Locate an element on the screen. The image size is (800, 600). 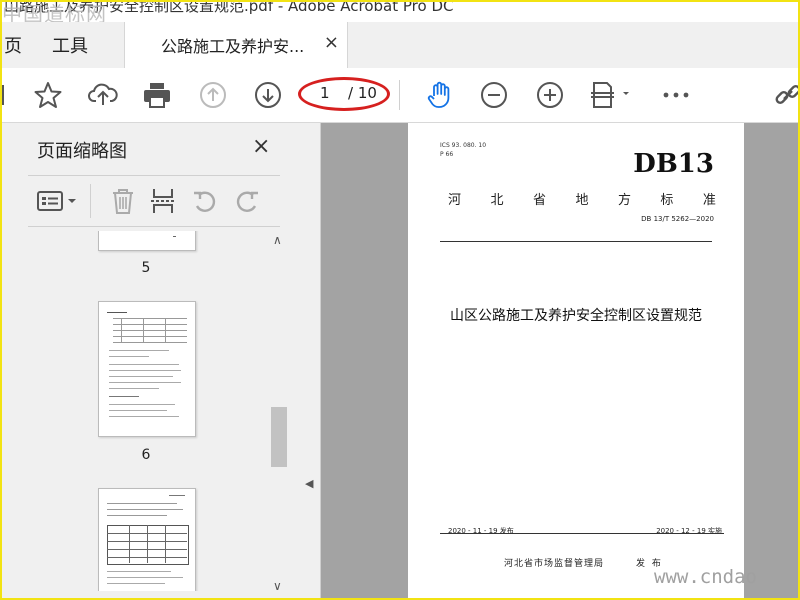
doc-standard-char: 省 is located at coordinates (539, 200).